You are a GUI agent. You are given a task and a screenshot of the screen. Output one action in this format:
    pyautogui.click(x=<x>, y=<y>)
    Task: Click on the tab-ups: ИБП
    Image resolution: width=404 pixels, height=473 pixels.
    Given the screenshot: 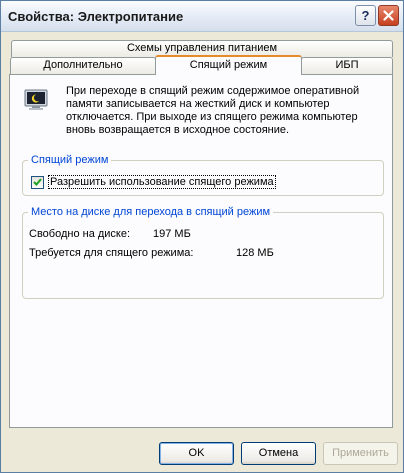 What is the action you would take?
    pyautogui.click(x=347, y=65)
    